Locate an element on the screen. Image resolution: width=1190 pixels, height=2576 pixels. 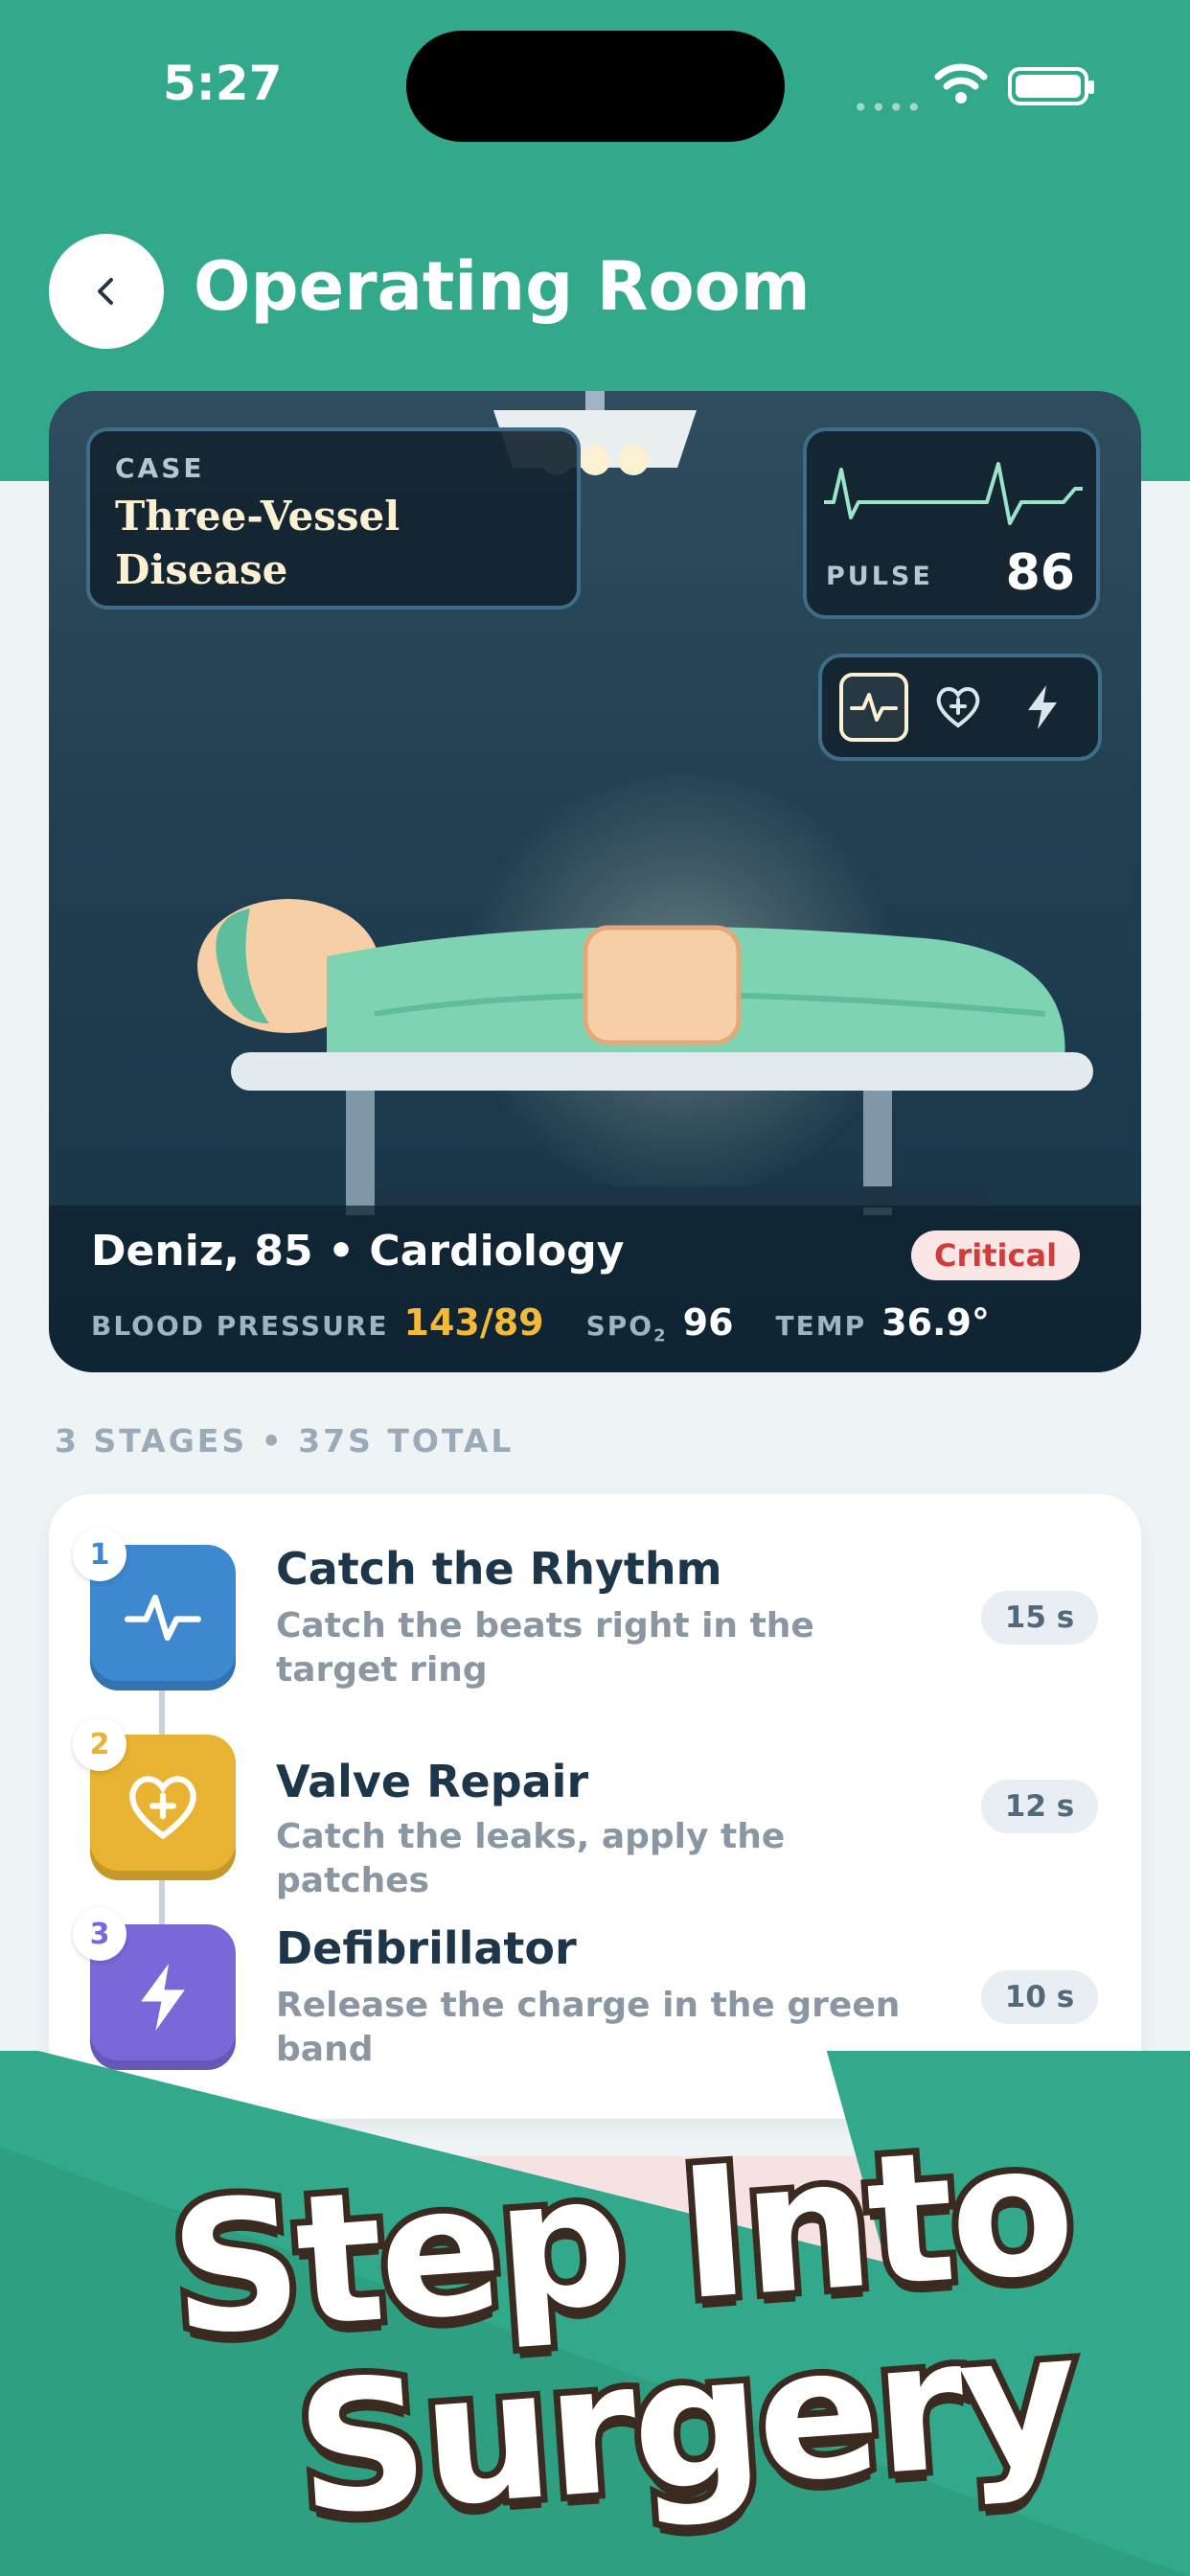
signal-icon: •••• is located at coordinates (889, 108).